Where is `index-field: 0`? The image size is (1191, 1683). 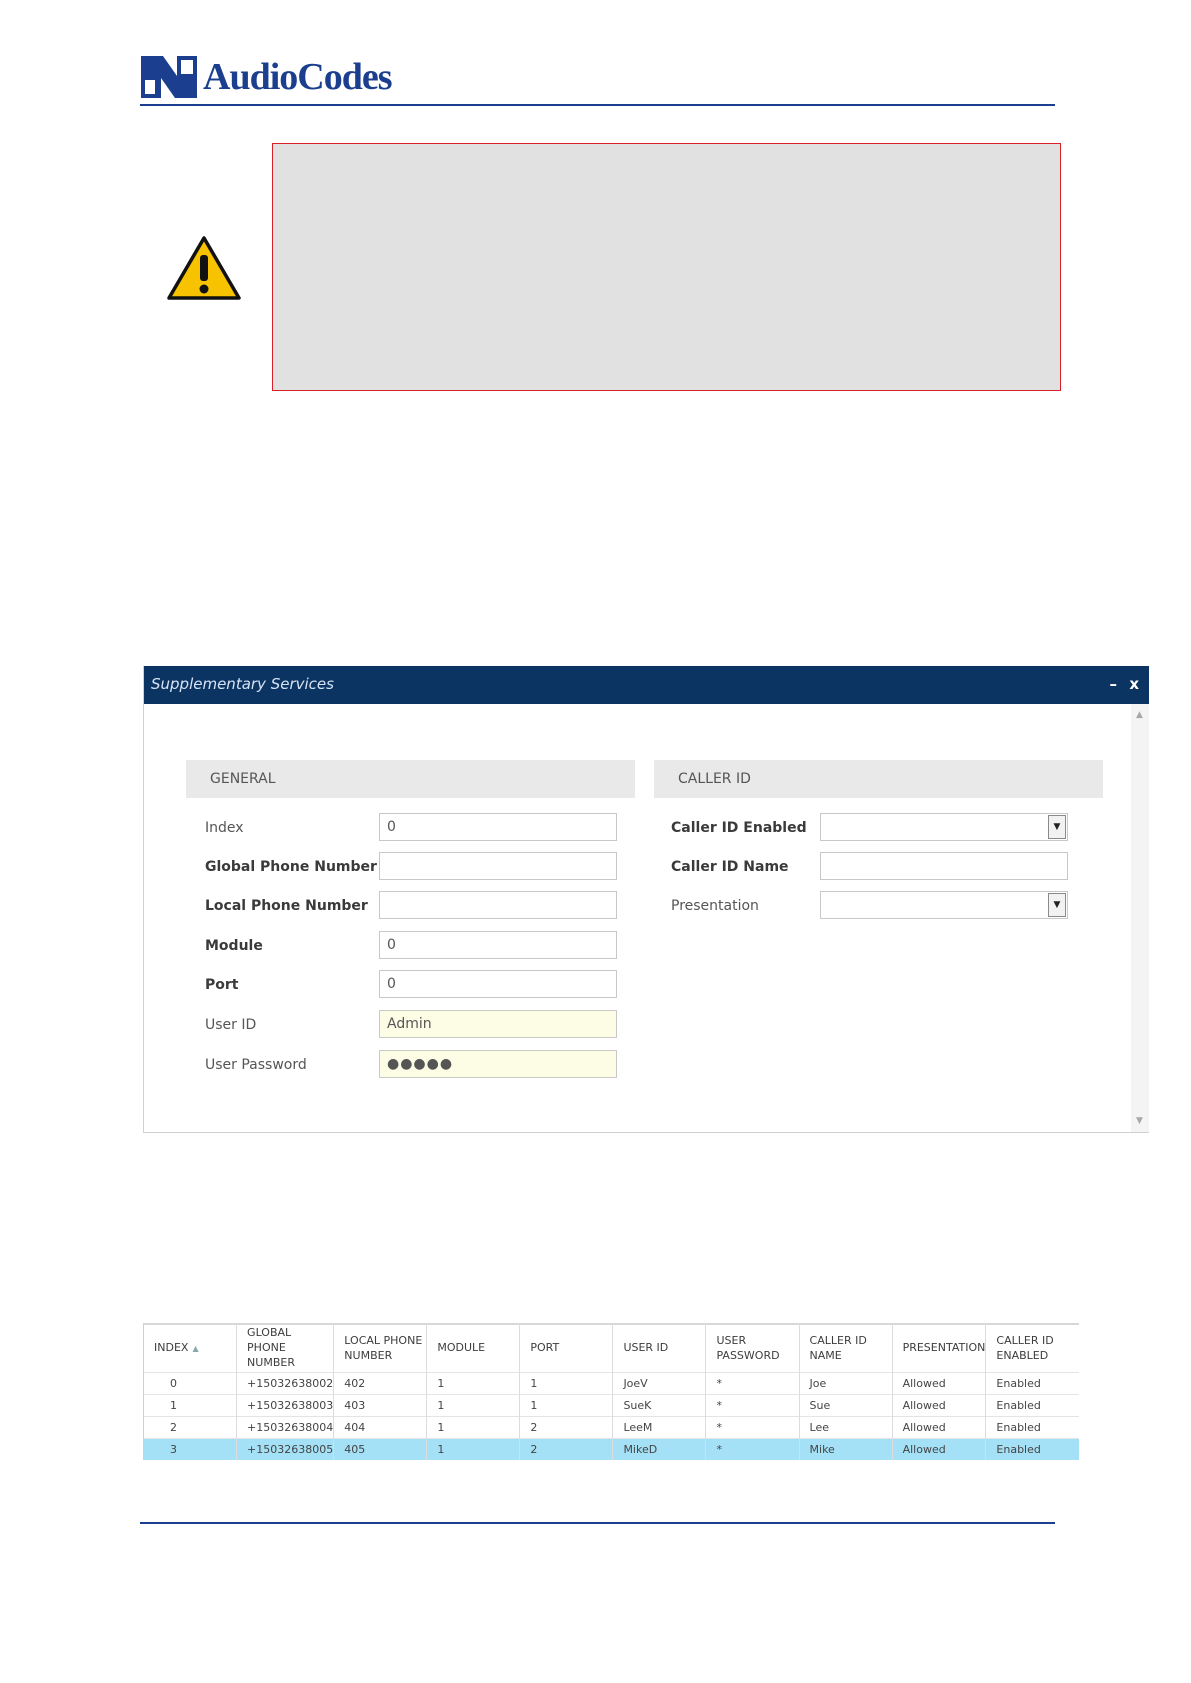 index-field: 0 is located at coordinates (498, 827).